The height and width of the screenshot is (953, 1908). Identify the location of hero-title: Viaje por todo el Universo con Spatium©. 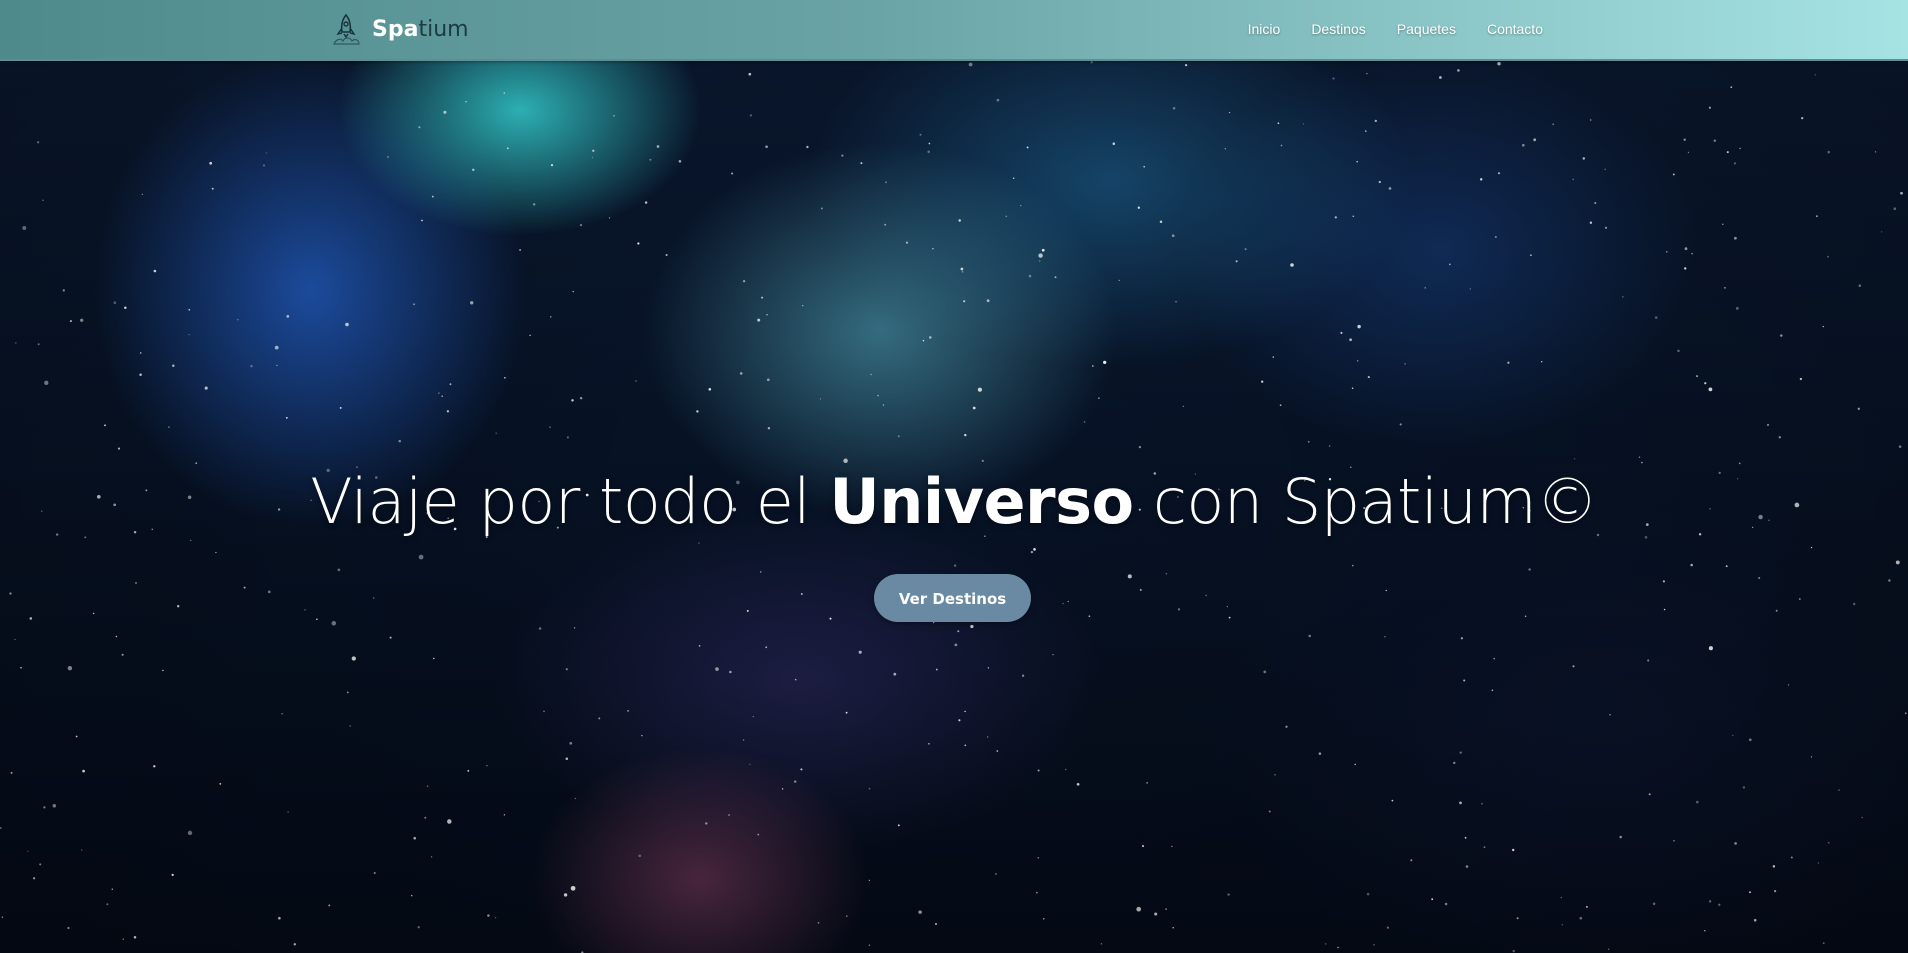
(954, 502).